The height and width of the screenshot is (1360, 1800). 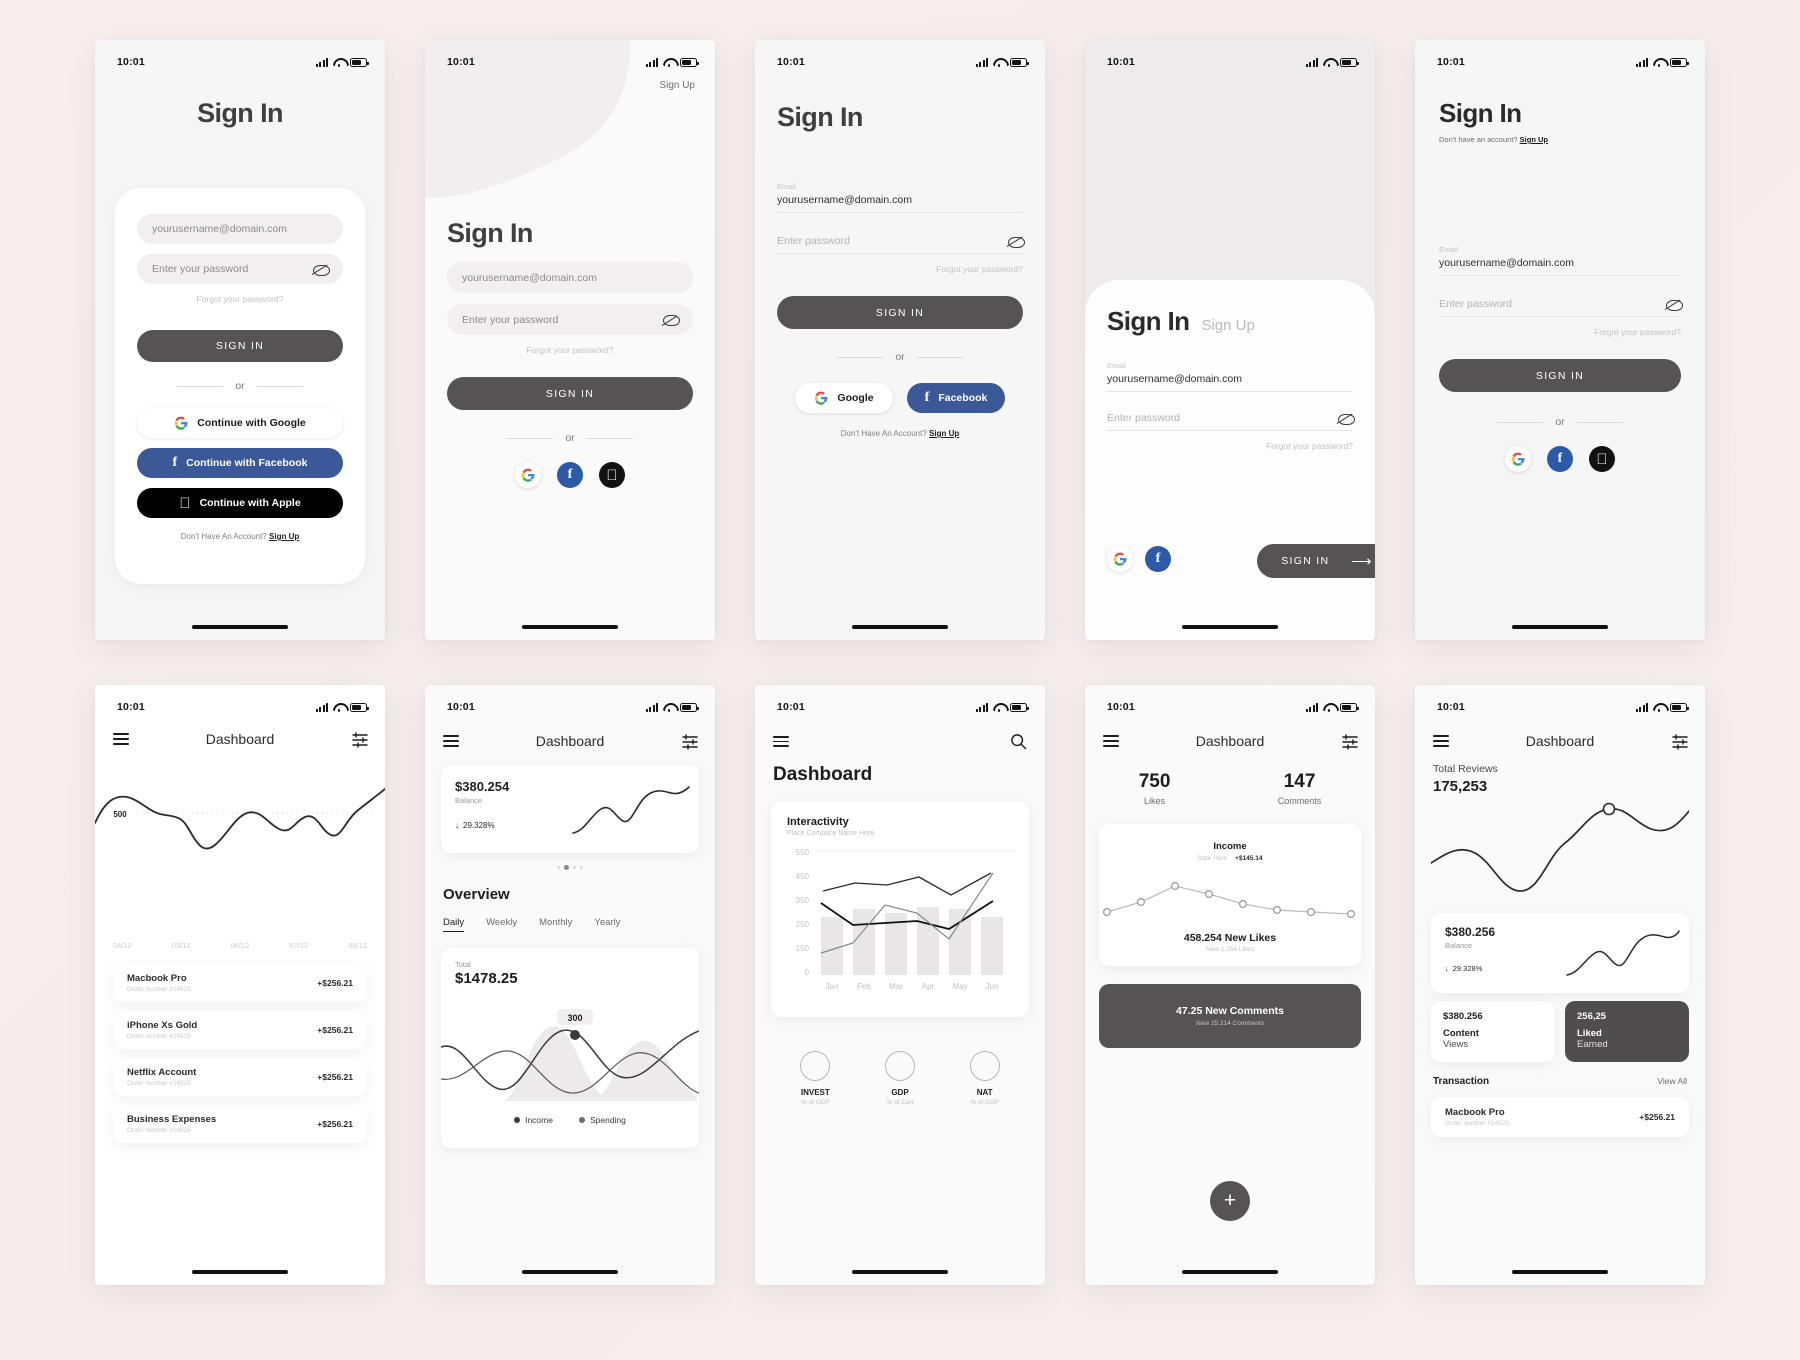 I want to click on stat-sub: % of GDP, so click(x=815, y=1102).